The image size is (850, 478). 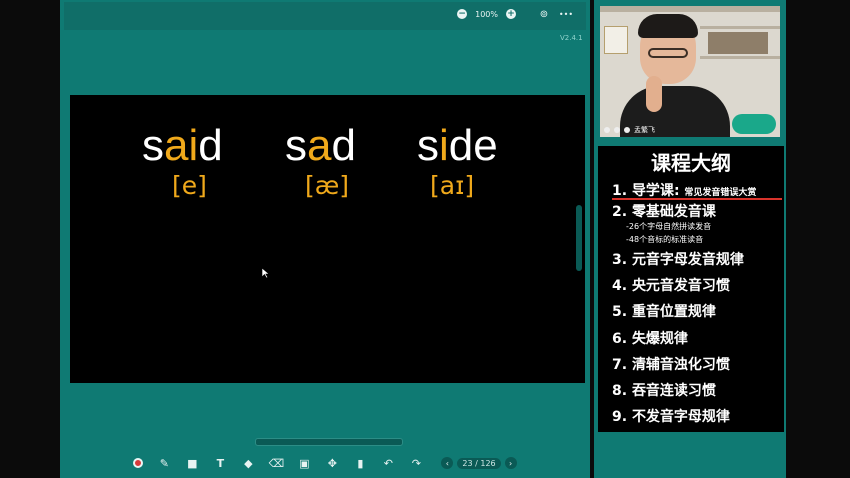 What do you see at coordinates (754, 124) in the screenshot?
I see `decor-object` at bounding box center [754, 124].